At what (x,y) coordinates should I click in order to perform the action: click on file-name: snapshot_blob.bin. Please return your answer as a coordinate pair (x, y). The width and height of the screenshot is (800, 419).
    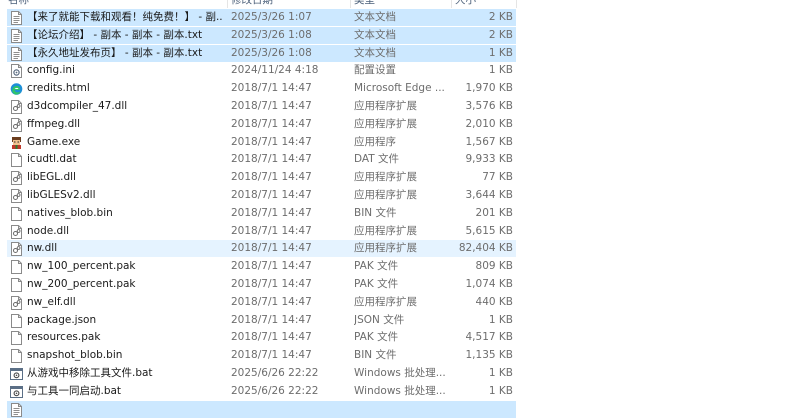
    Looking at the image, I should click on (75, 355).